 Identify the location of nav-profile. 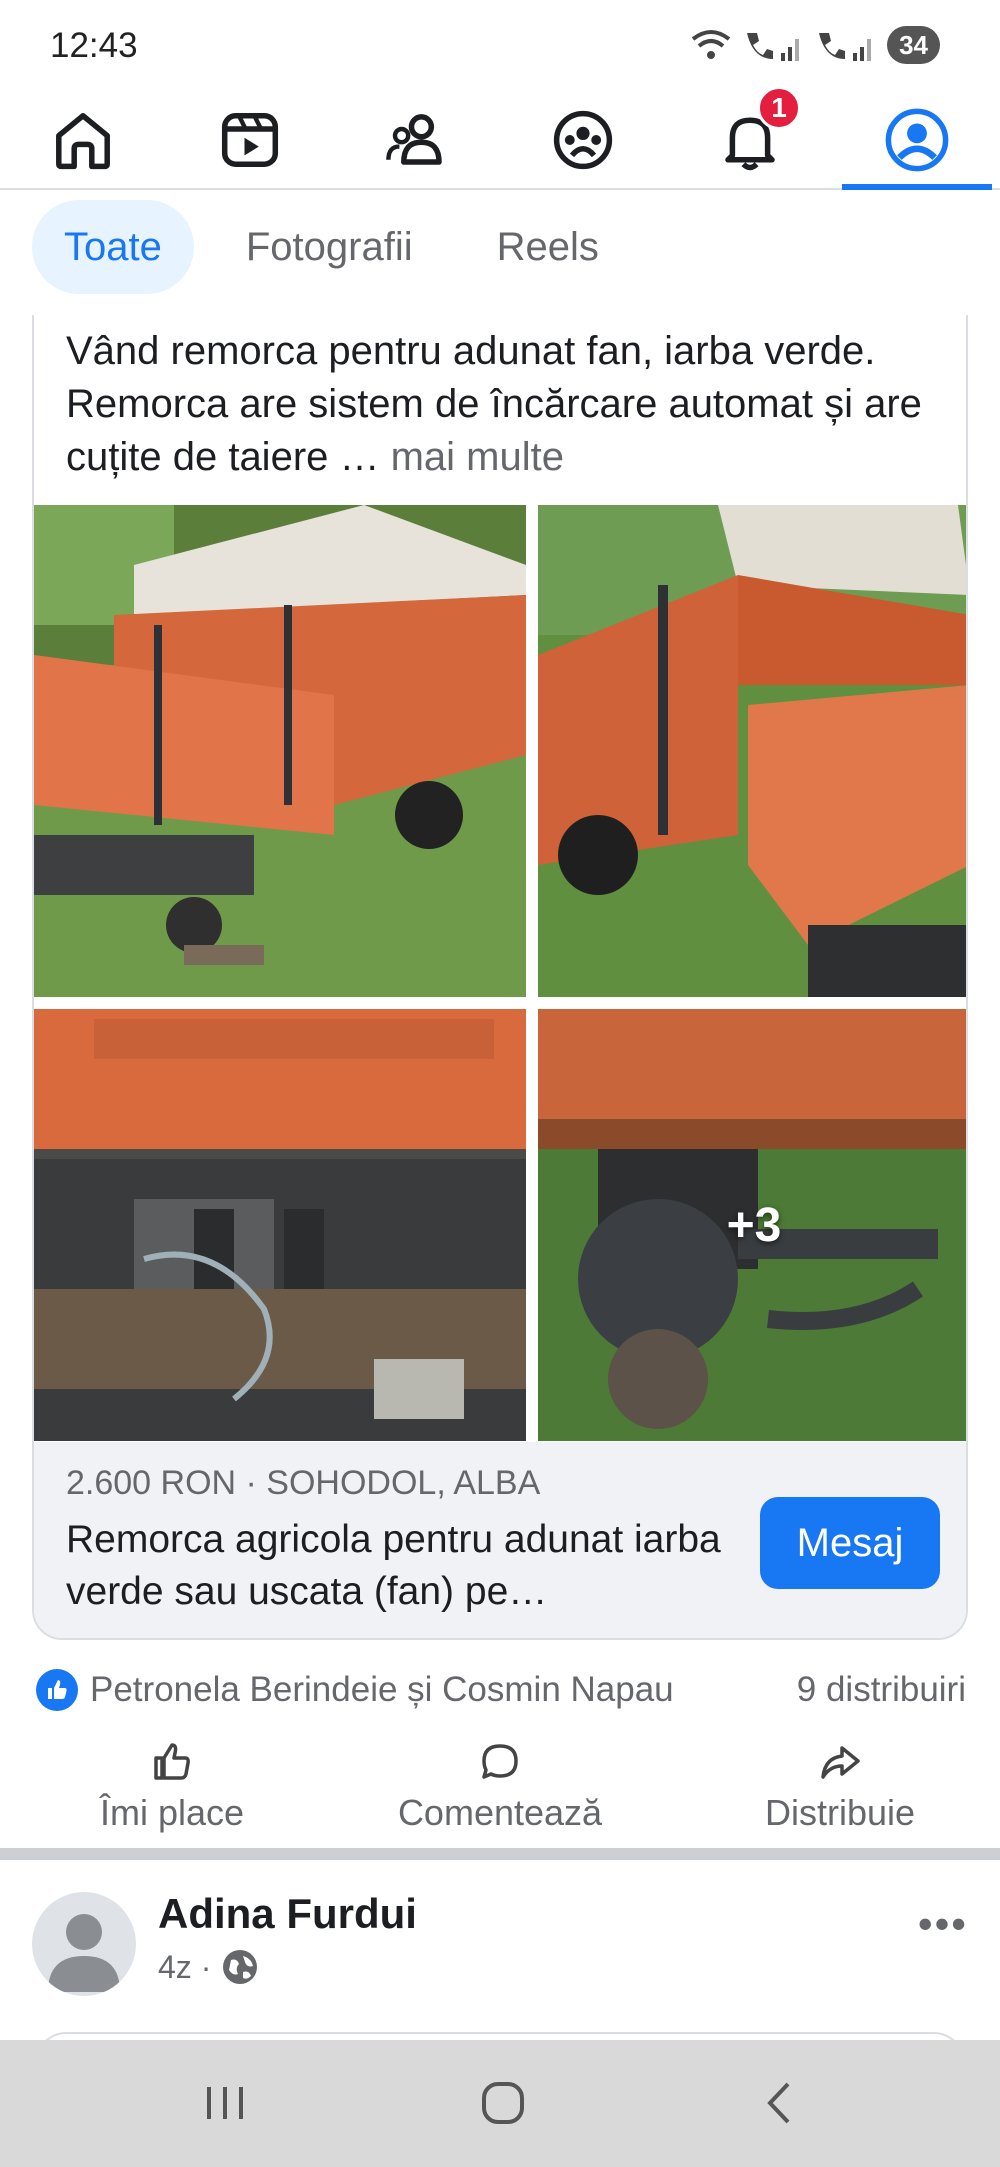
(917, 140).